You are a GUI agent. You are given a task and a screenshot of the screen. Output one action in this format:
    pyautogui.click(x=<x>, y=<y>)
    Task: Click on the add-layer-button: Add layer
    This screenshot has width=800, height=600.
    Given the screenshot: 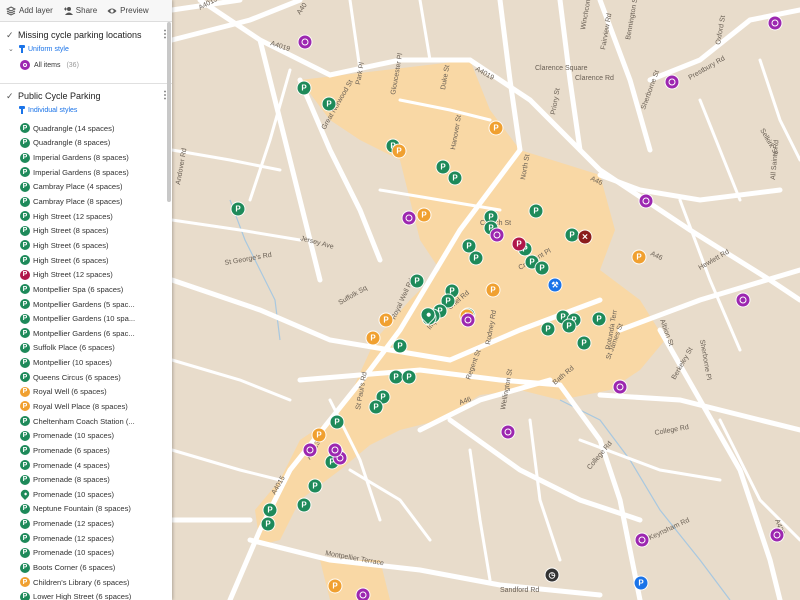 What is the action you would take?
    pyautogui.click(x=29, y=10)
    